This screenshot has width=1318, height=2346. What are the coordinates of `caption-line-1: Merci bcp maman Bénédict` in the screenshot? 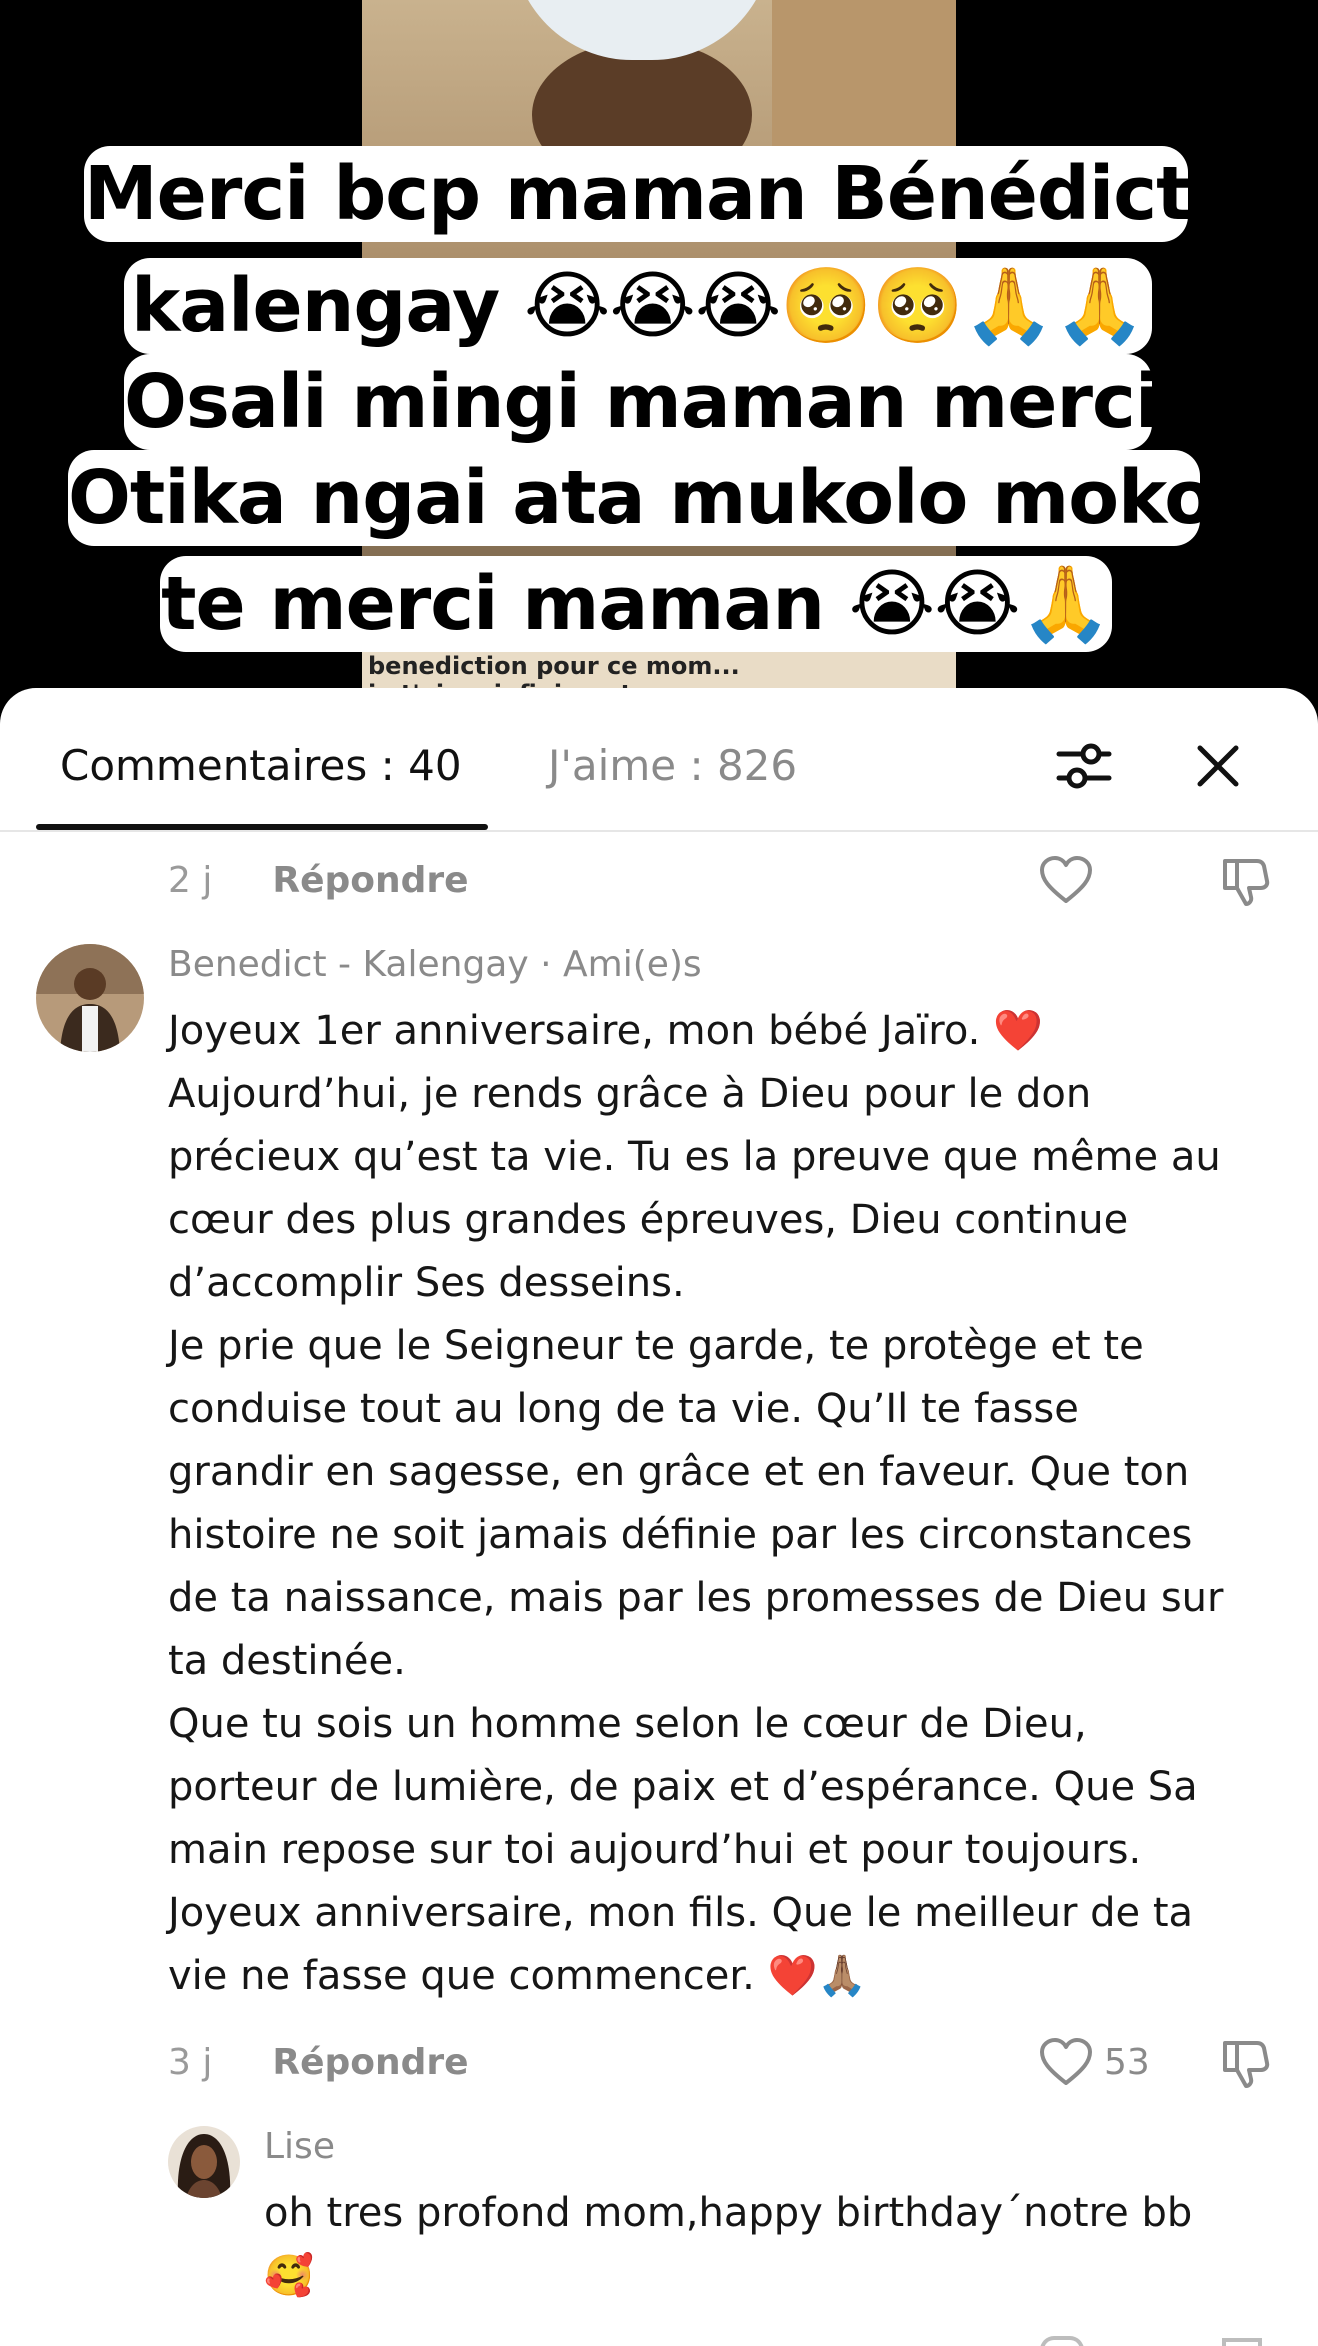 It's located at (637, 194).